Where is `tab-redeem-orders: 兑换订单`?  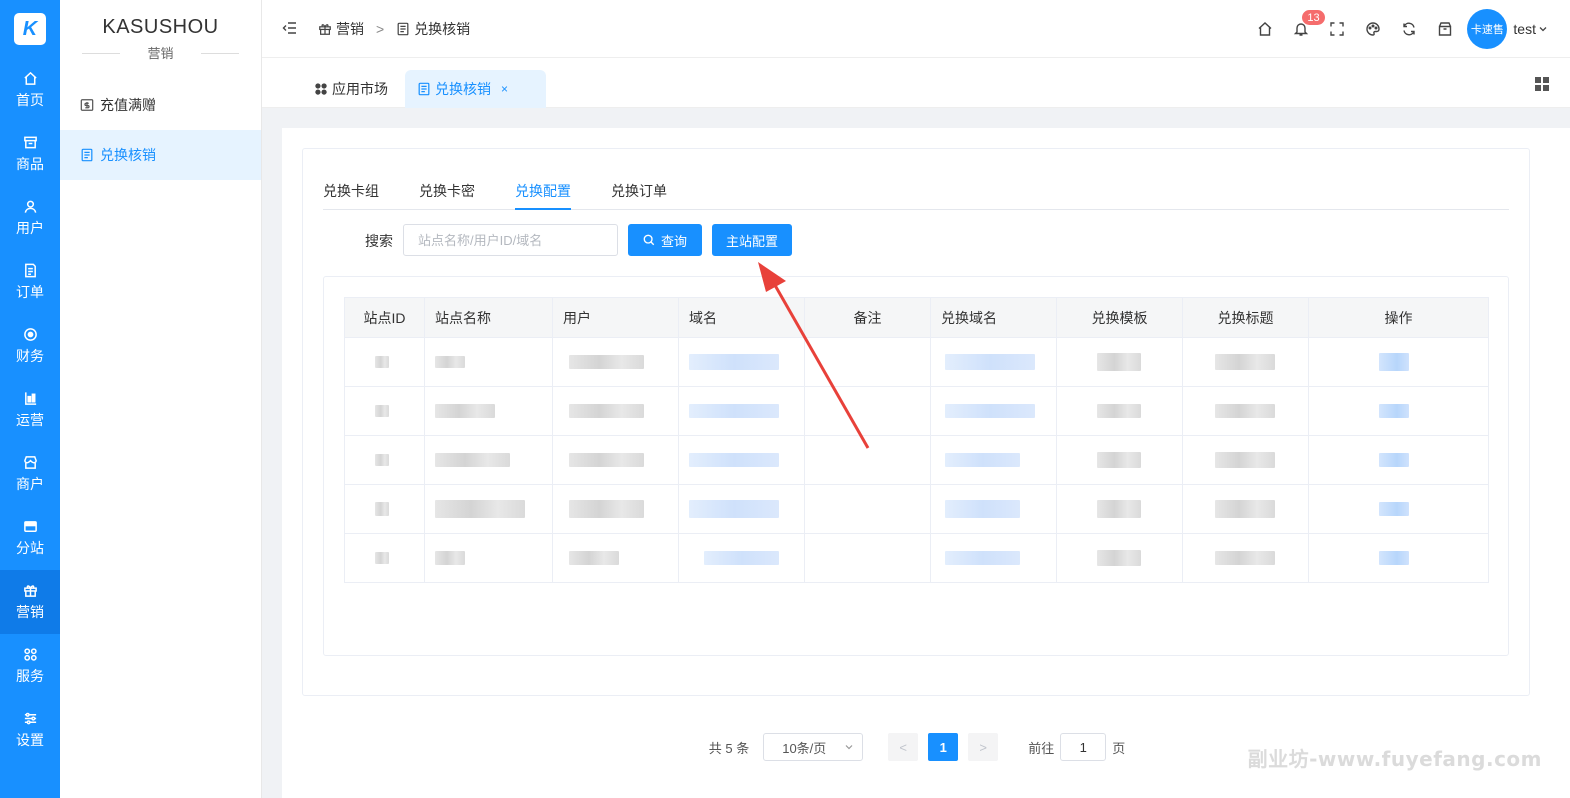 tab-redeem-orders: 兑换订单 is located at coordinates (639, 195).